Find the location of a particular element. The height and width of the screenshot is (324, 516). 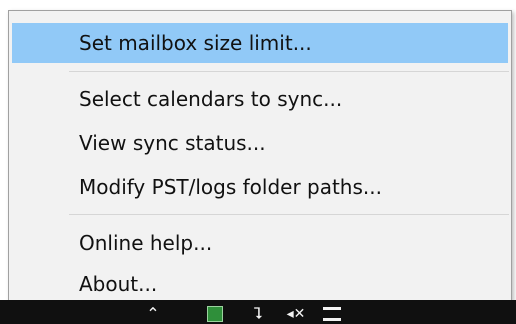

chevron-up-icon: ⌃ is located at coordinates (153, 314).